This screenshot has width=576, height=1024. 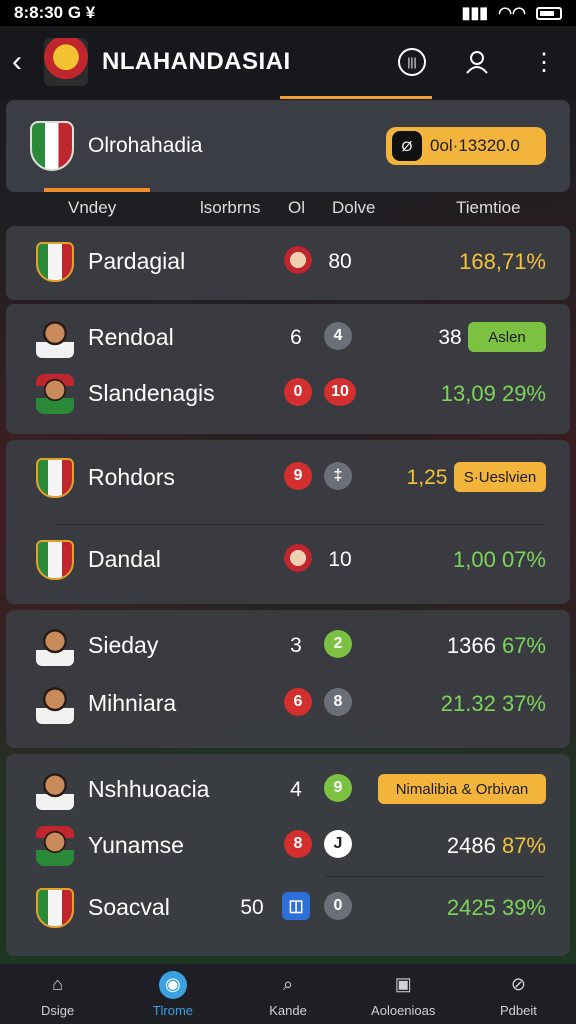 What do you see at coordinates (338, 644) in the screenshot?
I see `marker-badge: 2` at bounding box center [338, 644].